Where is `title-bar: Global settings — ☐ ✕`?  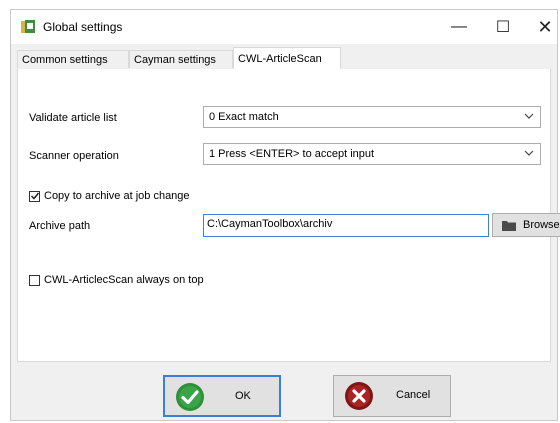
title-bar: Global settings — ☐ ✕ is located at coordinates (284, 27).